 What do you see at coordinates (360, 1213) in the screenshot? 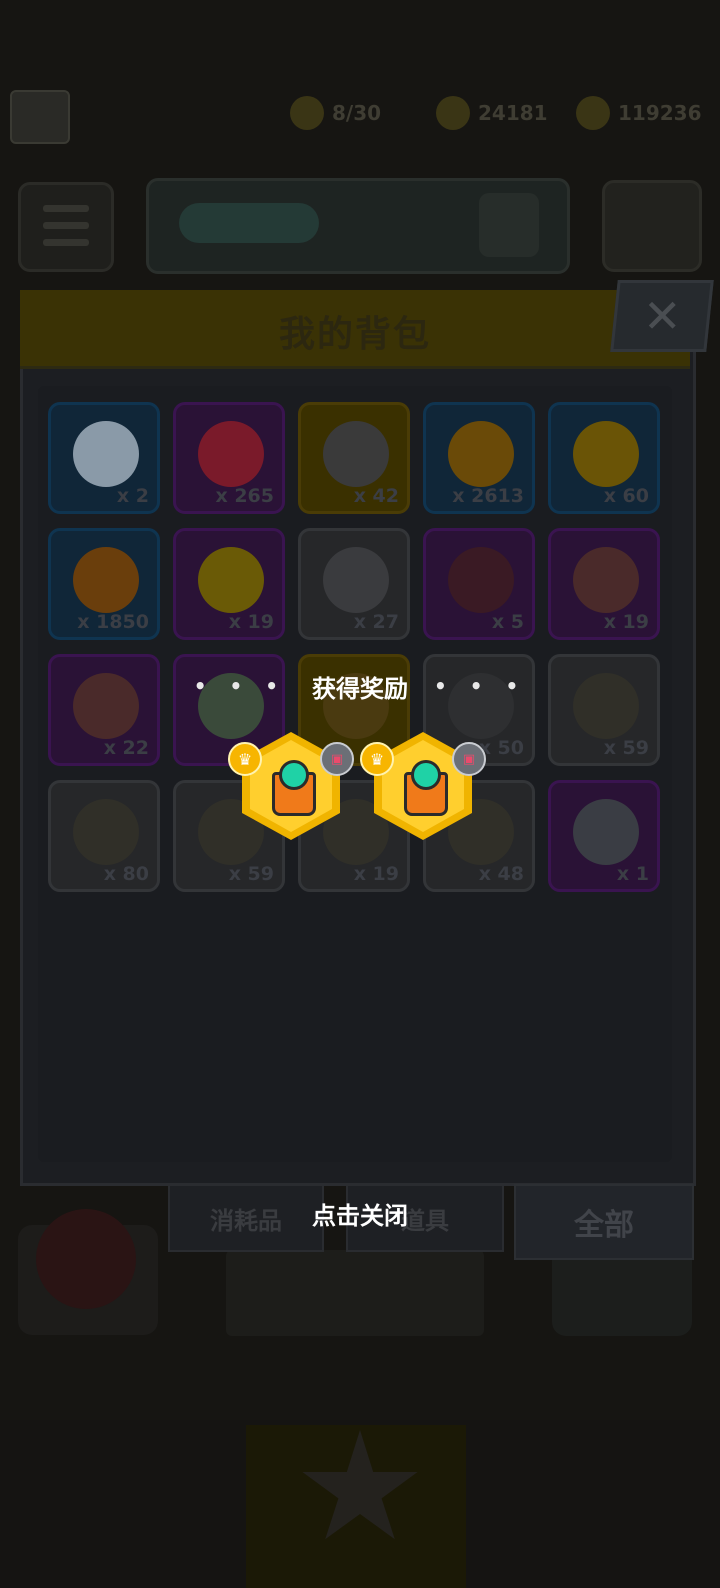
I see `tap-to-close-hint: 点击关闭` at bounding box center [360, 1213].